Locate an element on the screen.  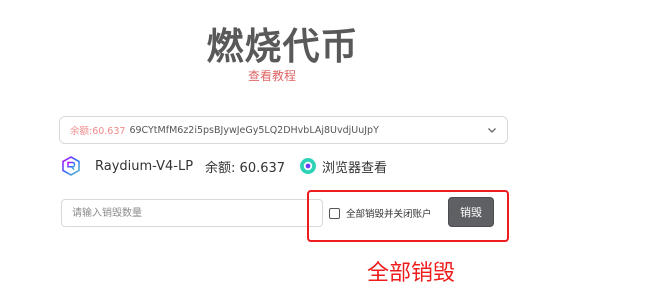
page-title: 燃烧代币 is located at coordinates (282, 46).